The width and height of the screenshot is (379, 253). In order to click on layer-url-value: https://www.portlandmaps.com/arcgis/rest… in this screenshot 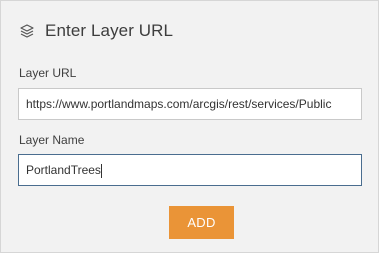, I will do `click(179, 104)`.